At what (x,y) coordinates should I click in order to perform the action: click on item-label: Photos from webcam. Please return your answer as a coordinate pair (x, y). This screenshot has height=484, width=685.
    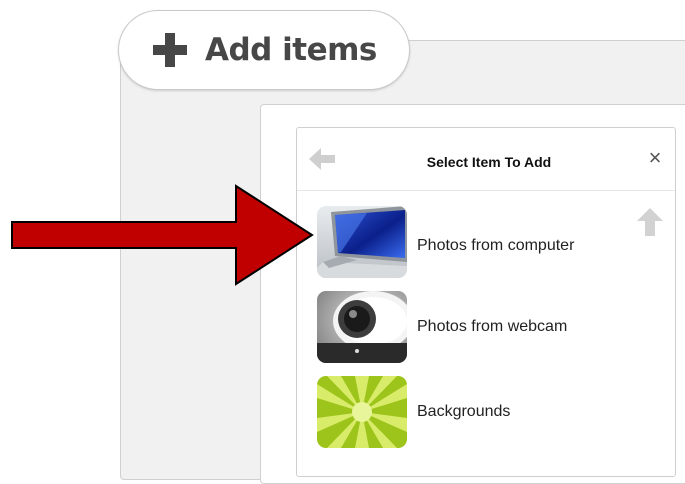
    Looking at the image, I should click on (492, 326).